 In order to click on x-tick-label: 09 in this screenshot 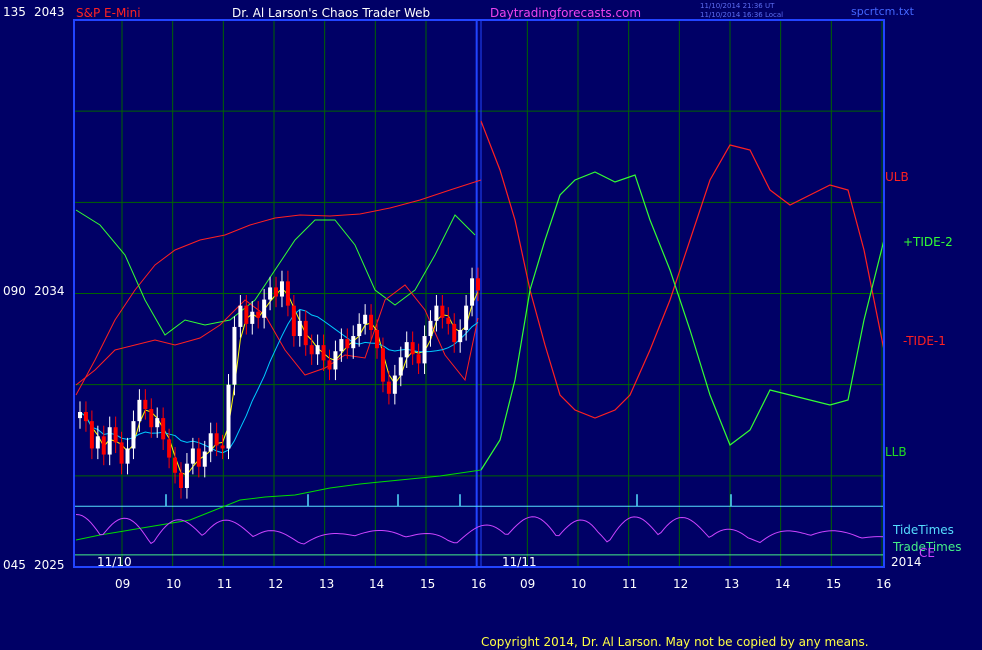, I will do `click(123, 584)`.